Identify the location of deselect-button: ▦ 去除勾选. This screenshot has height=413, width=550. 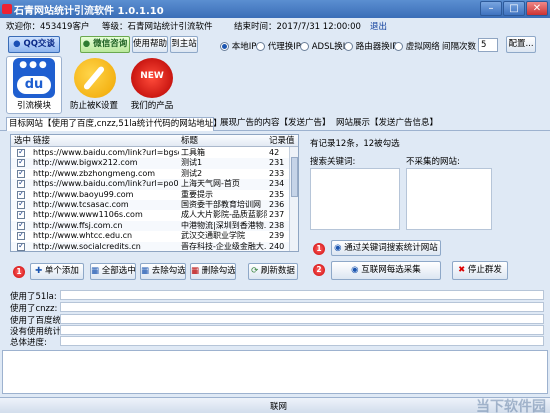
(163, 271).